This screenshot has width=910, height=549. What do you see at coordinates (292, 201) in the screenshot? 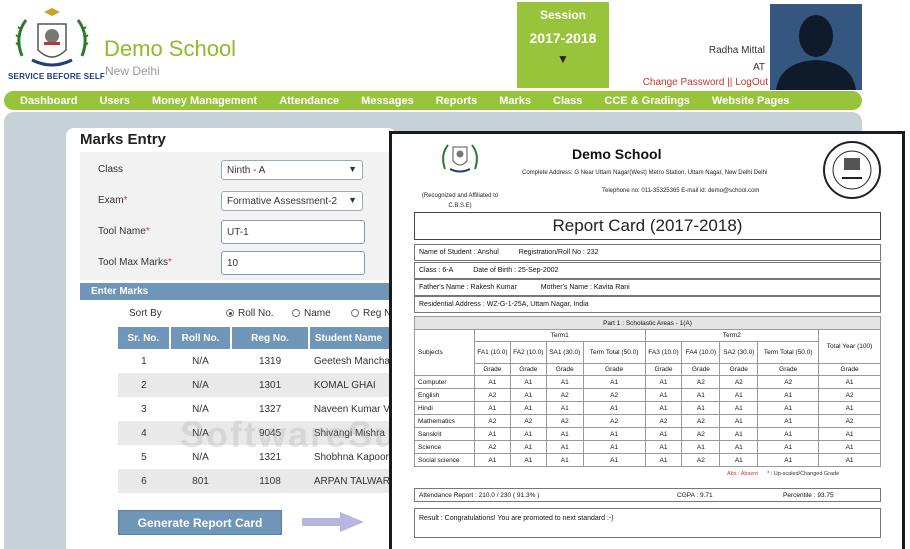
I see `exam-select: Formative Assessment-2 ▼` at bounding box center [292, 201].